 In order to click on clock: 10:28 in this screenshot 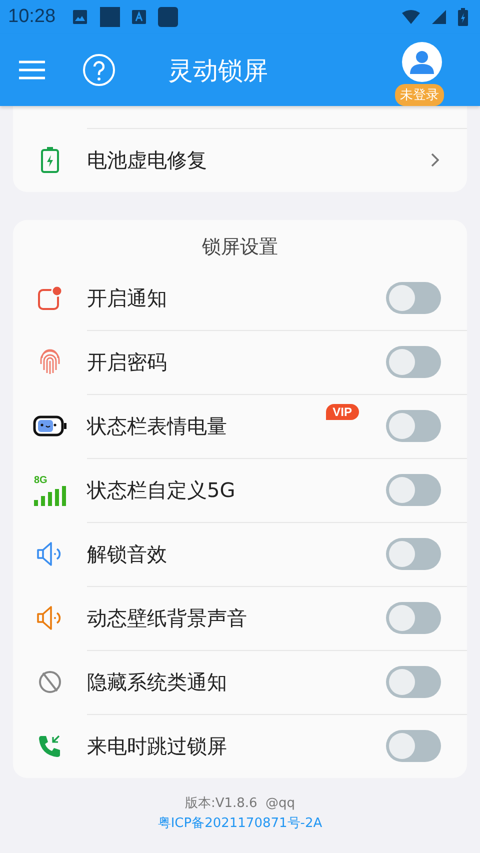, I will do `click(32, 17)`.